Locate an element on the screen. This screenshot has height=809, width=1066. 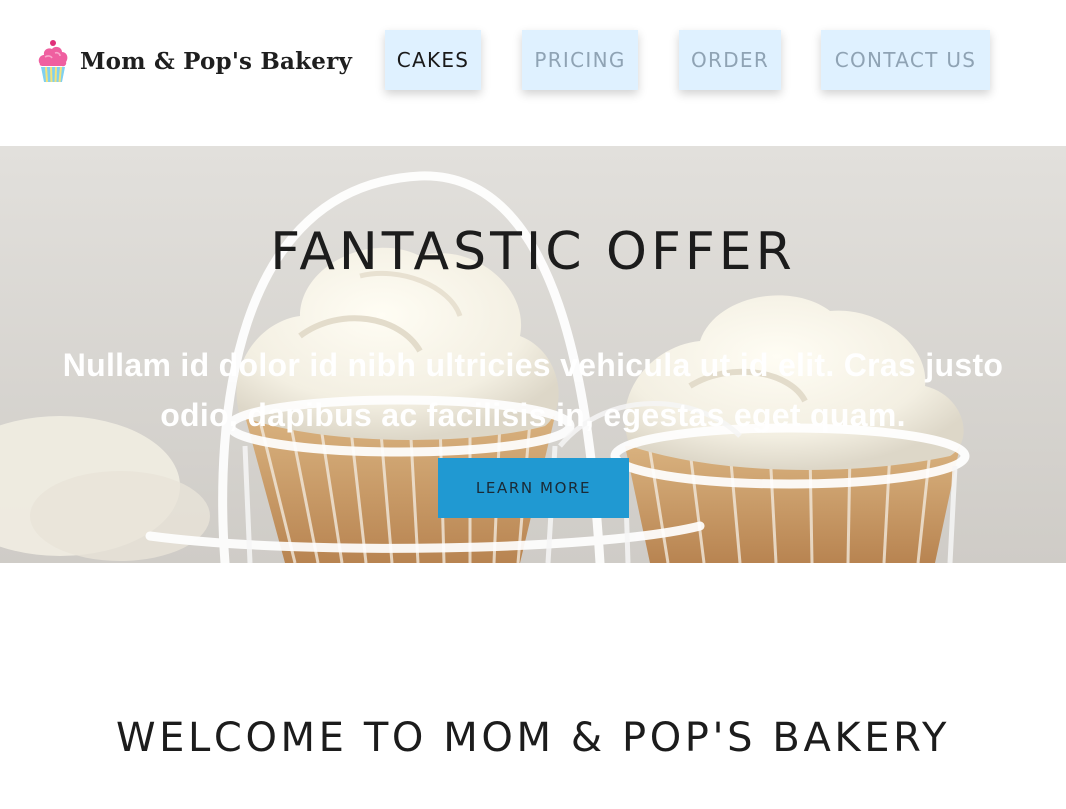
brand-name: Mom & Pop's Bakery is located at coordinates (216, 61).